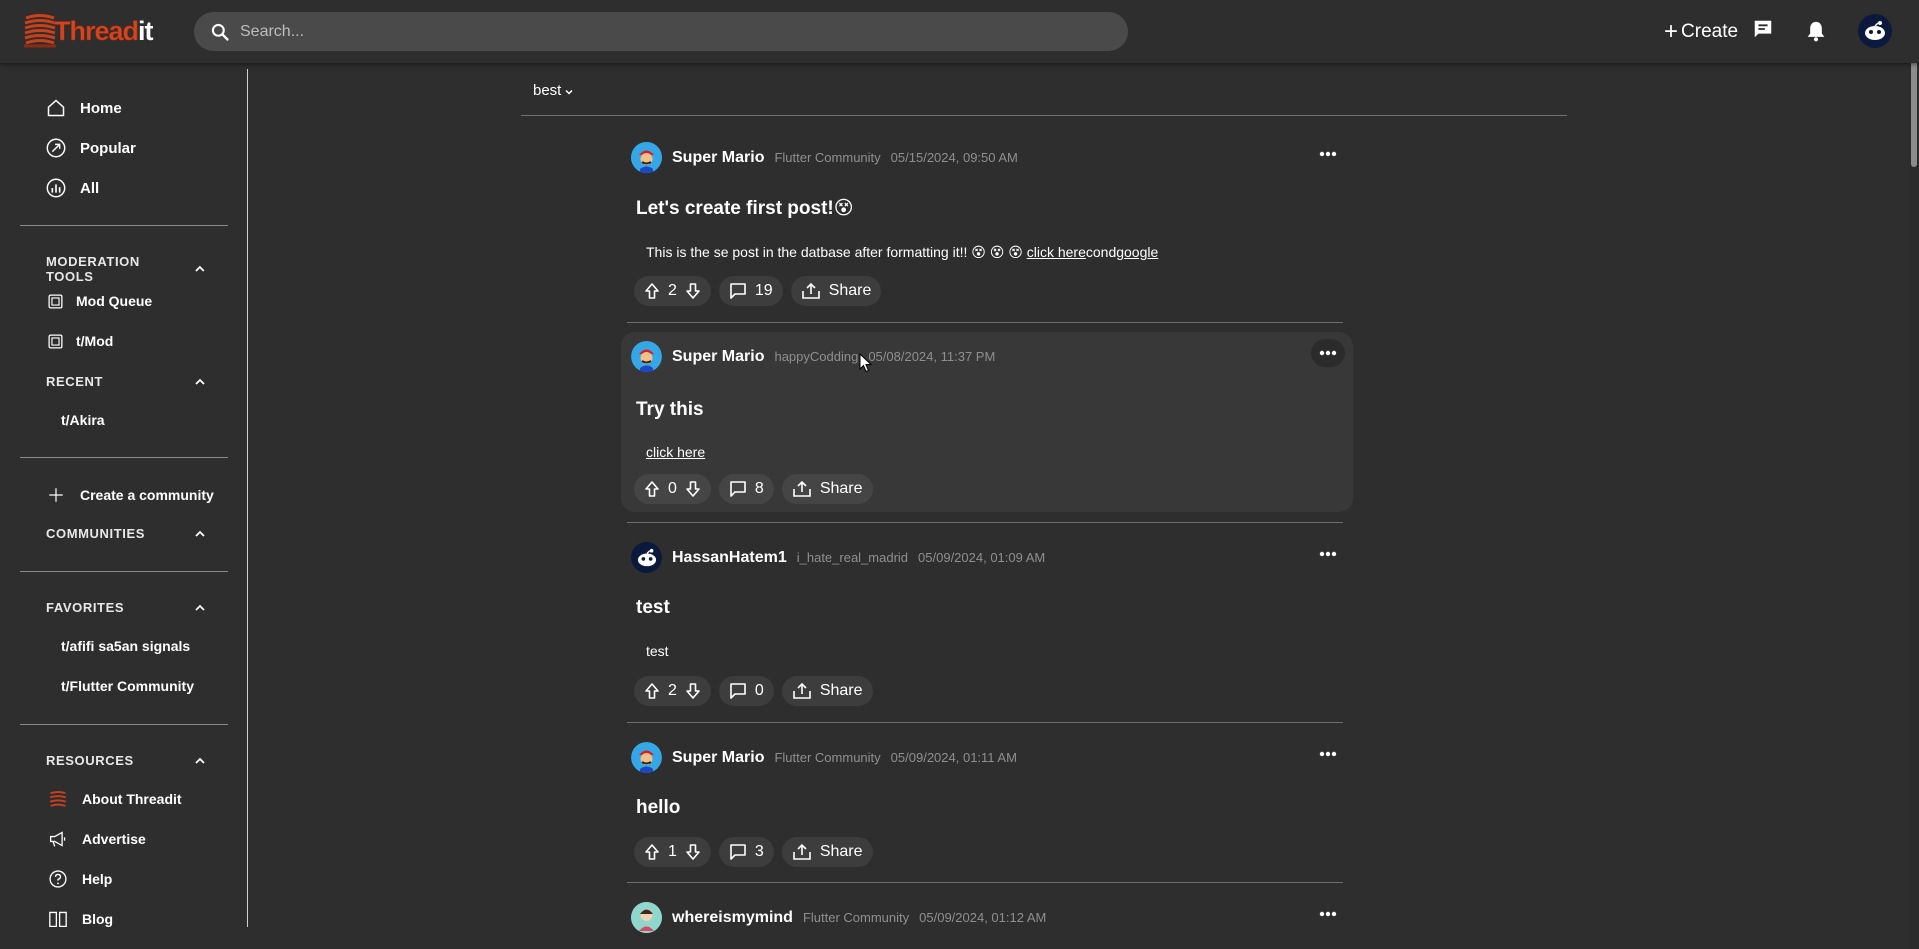 The width and height of the screenshot is (1919, 949). Describe the element at coordinates (79, 919) in the screenshot. I see `sidebar-item-blog: Blog` at that location.